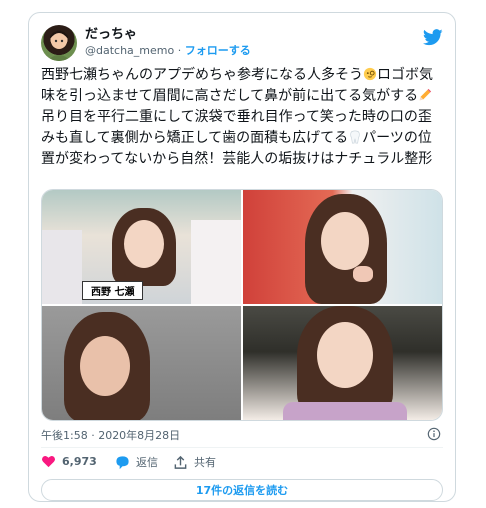 The image size is (486, 508). What do you see at coordinates (48, 461) in the screenshot?
I see `heart-icon` at bounding box center [48, 461].